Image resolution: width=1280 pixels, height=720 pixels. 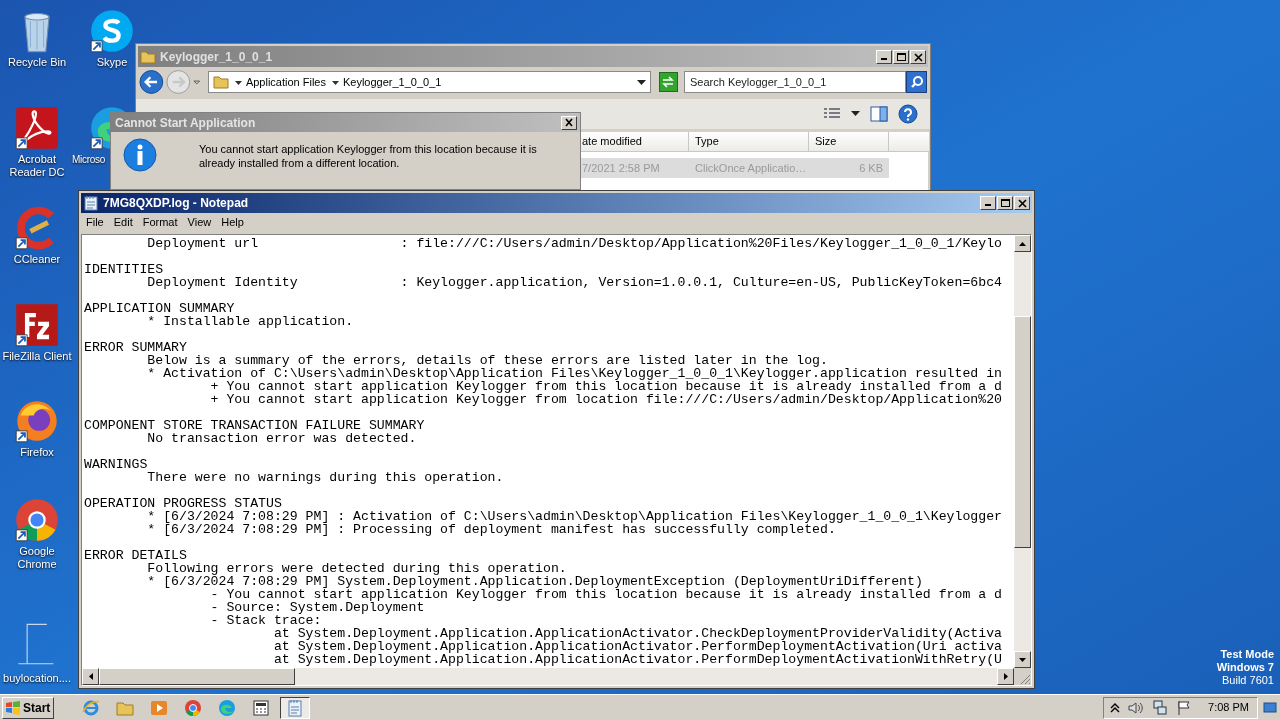 I want to click on log-line: Deployment url : file:///C:/Users/admin/Desktop/Application%20Files/Keylogger_1_0_0_1/Keylo, so click(x=574, y=243).